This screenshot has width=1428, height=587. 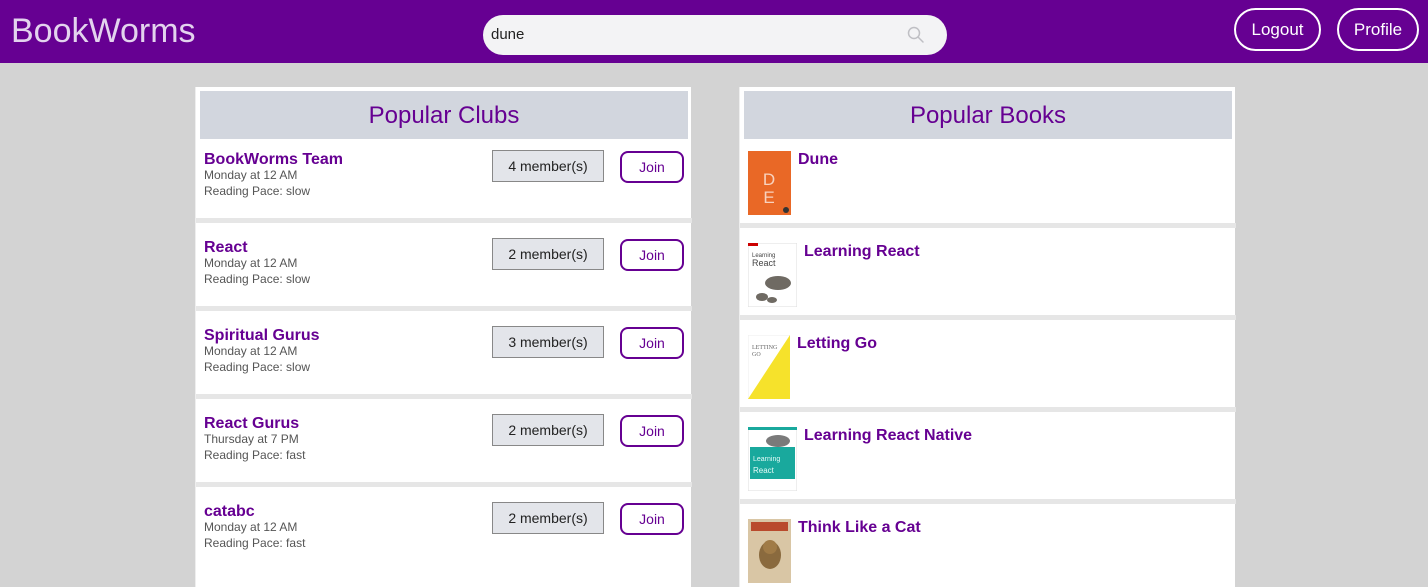 What do you see at coordinates (765, 348) in the screenshot?
I see `svg-text: LETTING` at bounding box center [765, 348].